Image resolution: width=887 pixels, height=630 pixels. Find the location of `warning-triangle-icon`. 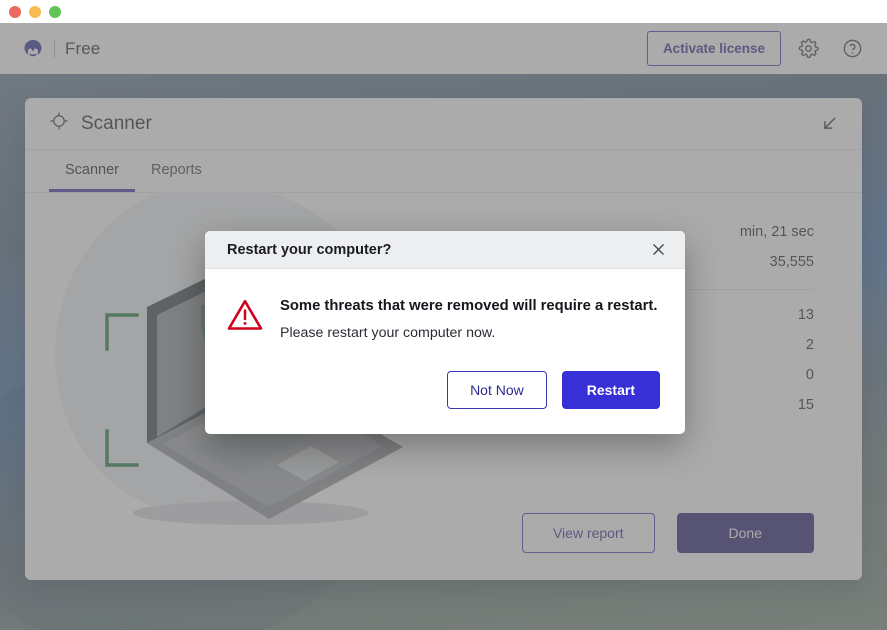

warning-triangle-icon is located at coordinates (245, 320).